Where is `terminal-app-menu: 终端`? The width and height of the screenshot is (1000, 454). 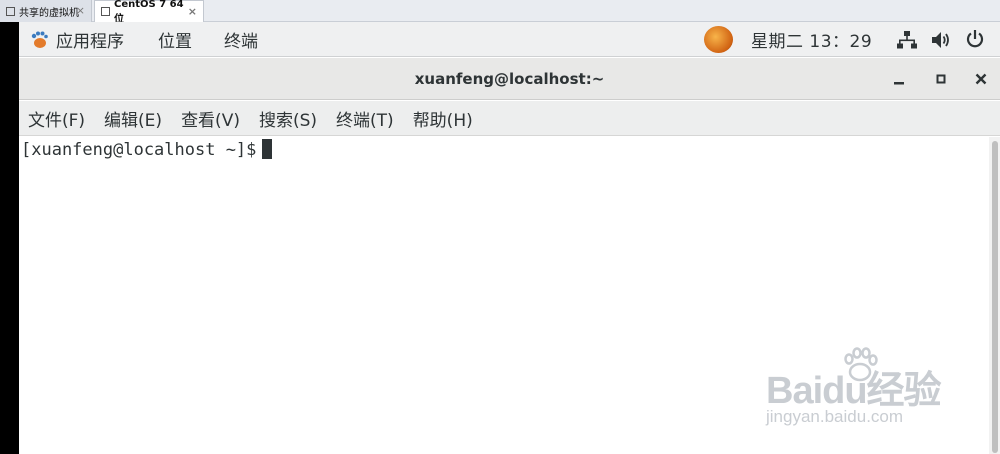 terminal-app-menu: 终端 is located at coordinates (241, 39).